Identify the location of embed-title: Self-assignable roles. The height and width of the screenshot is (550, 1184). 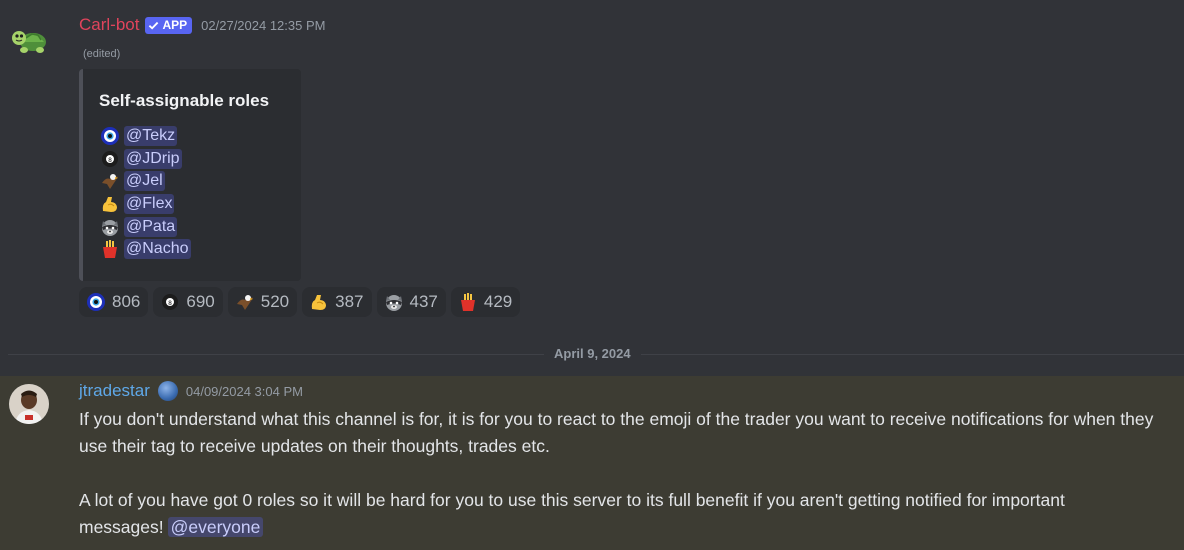
(184, 100).